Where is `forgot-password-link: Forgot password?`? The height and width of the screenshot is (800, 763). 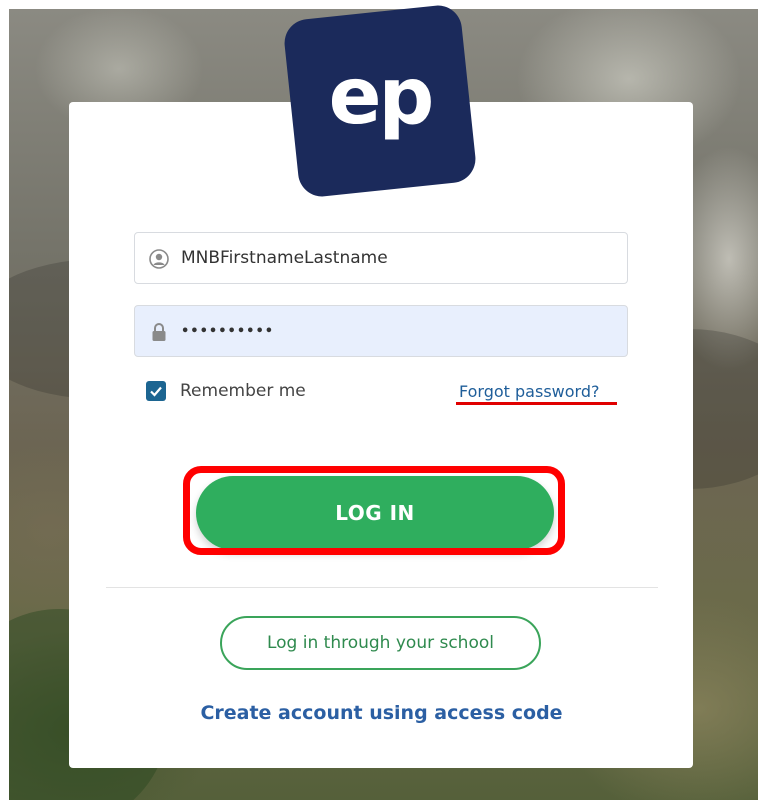
forgot-password-link: Forgot password? is located at coordinates (529, 392).